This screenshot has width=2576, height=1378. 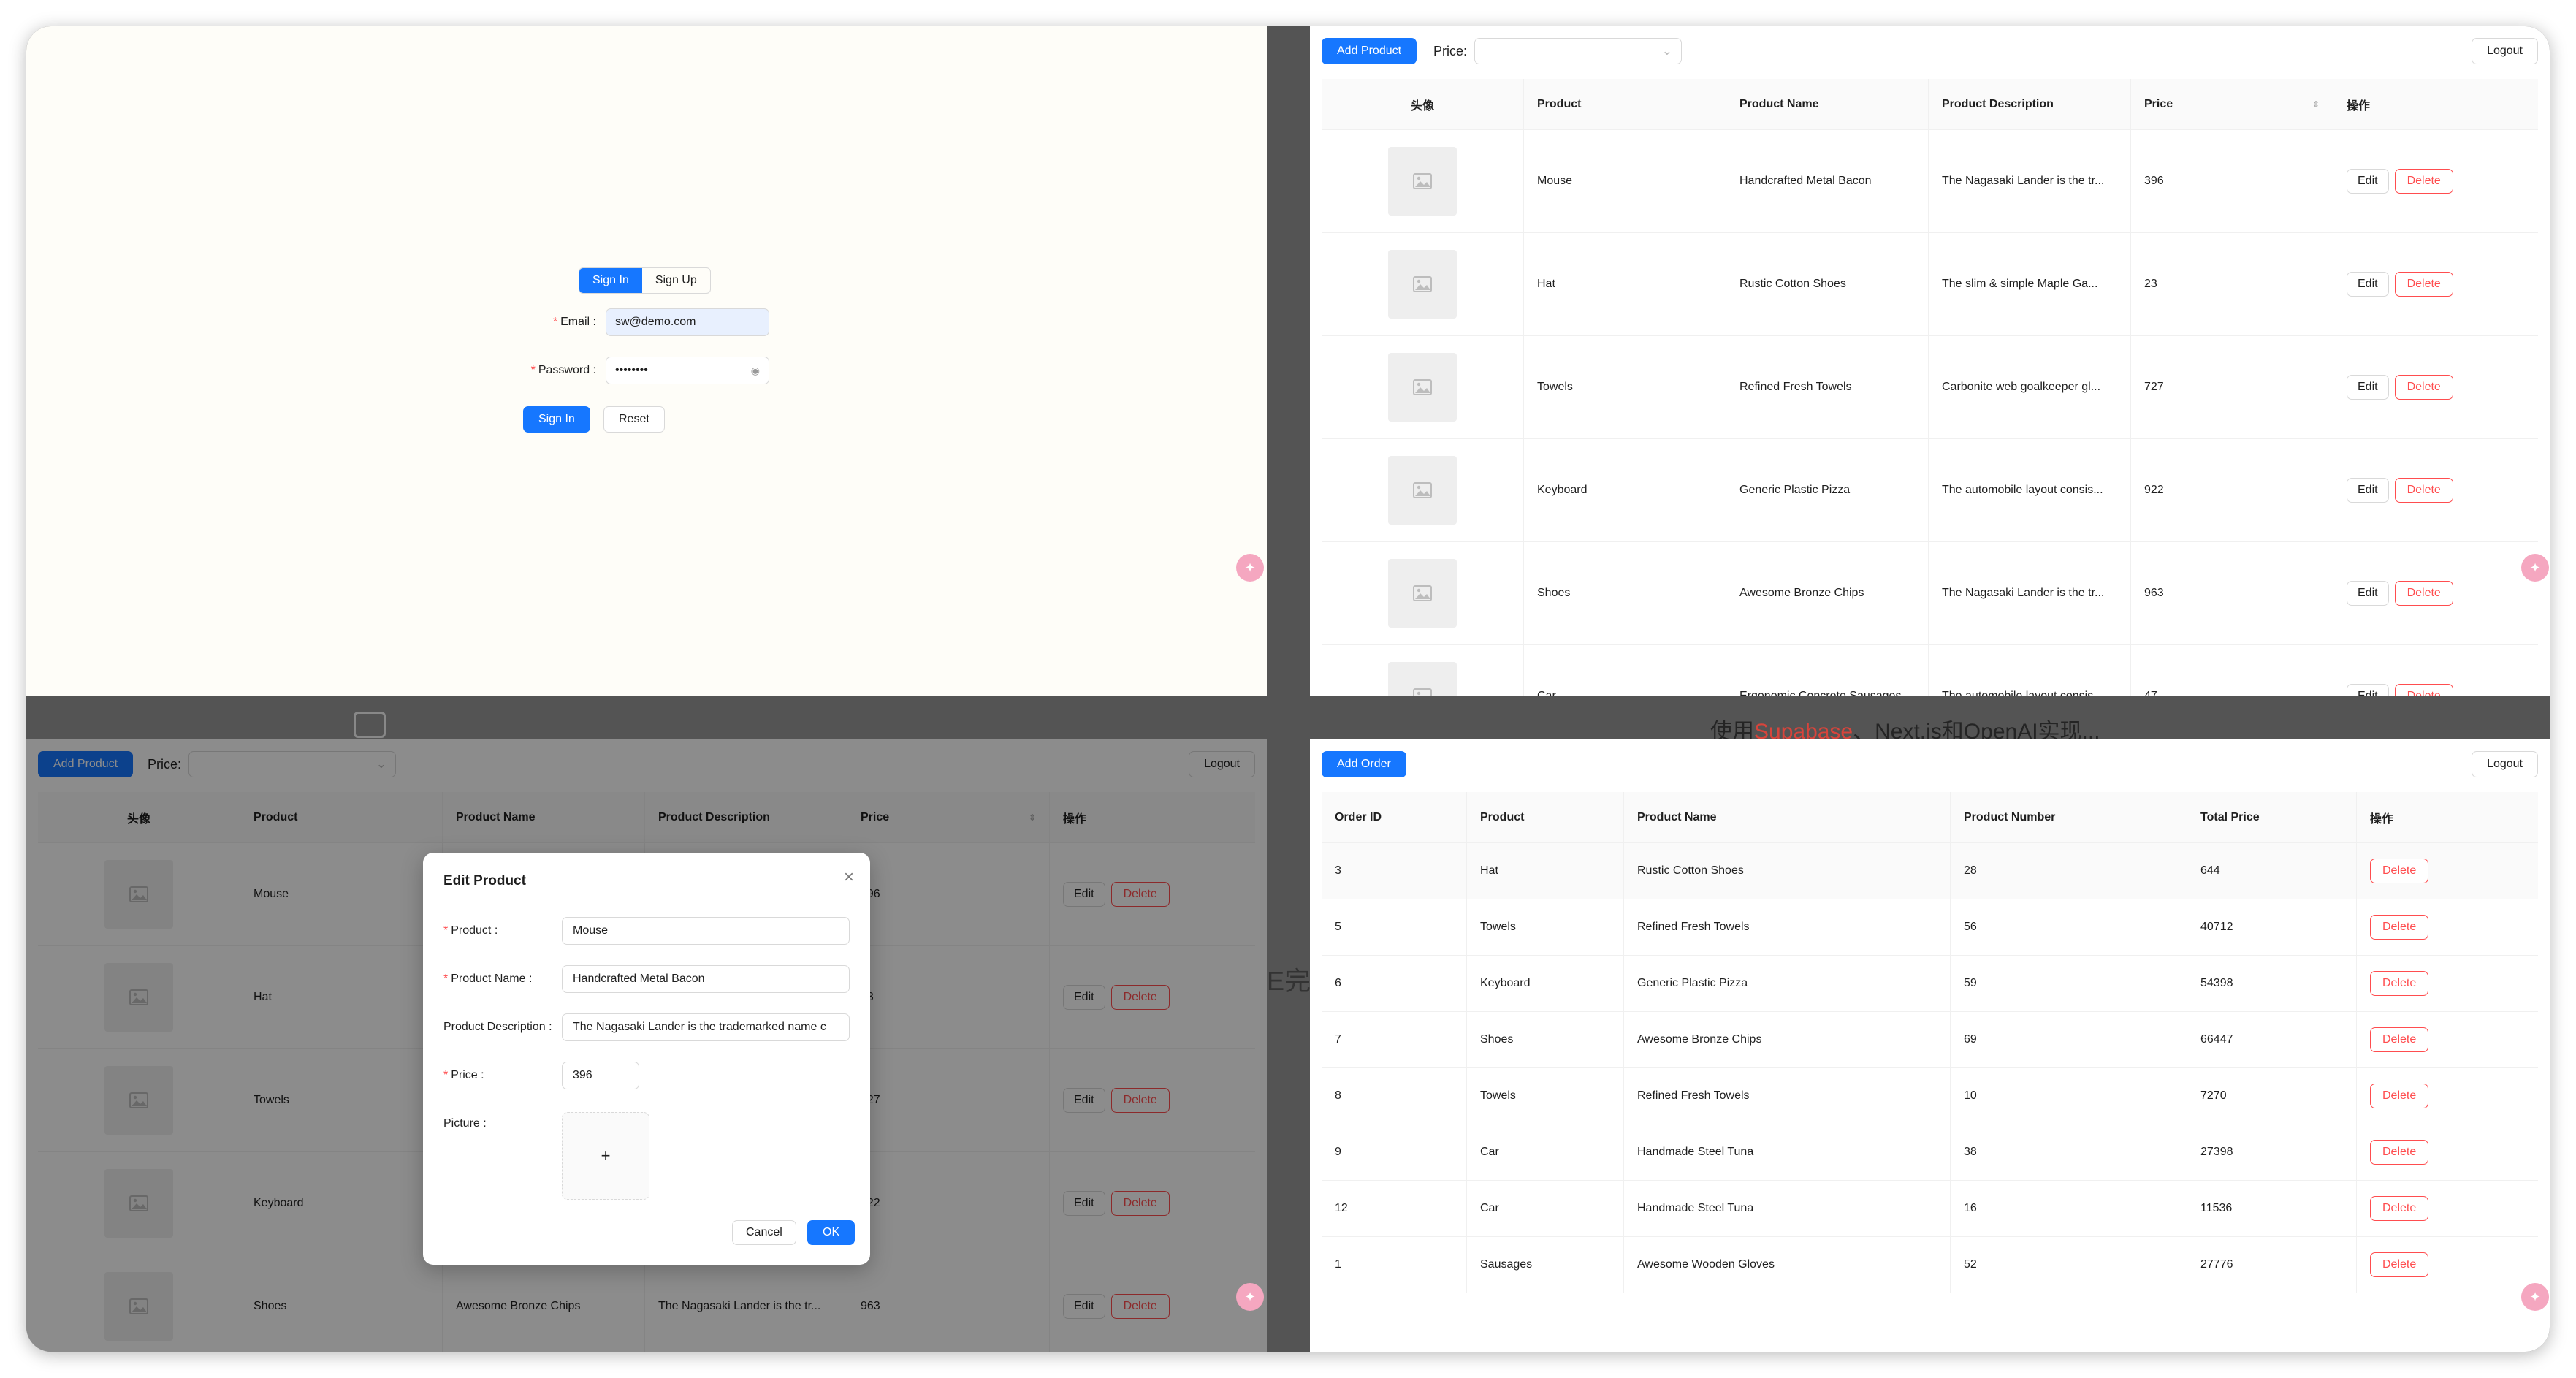 I want to click on total-price-cell: 11536, so click(x=2272, y=1208).